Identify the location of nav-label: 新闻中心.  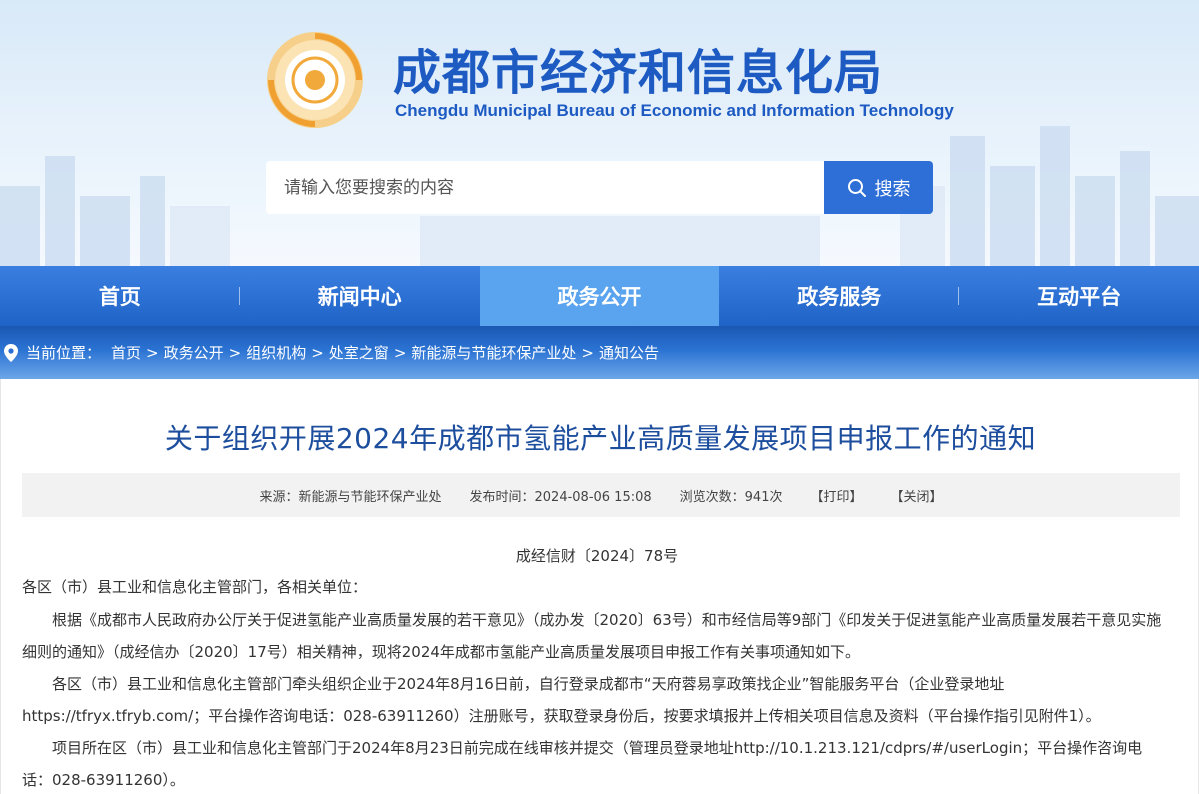
(359, 297).